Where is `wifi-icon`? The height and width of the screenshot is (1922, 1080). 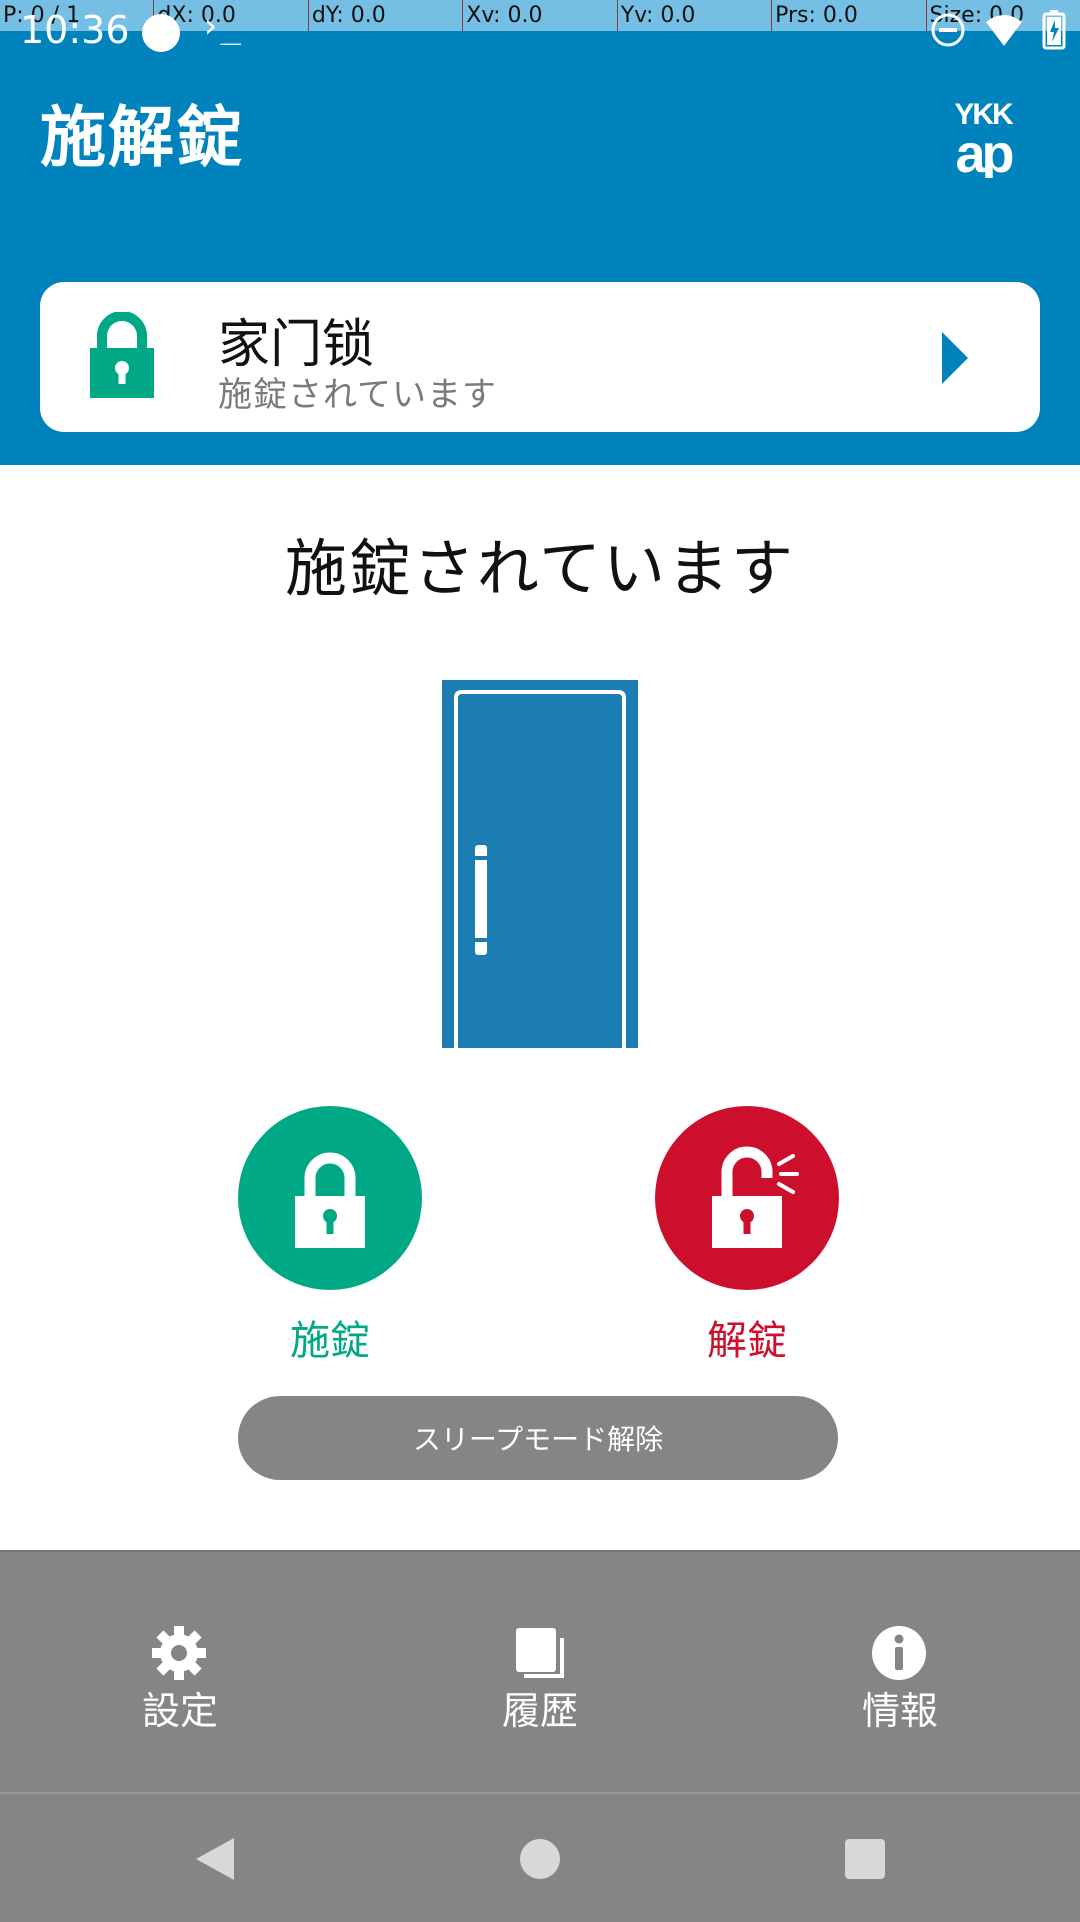 wifi-icon is located at coordinates (1004, 30).